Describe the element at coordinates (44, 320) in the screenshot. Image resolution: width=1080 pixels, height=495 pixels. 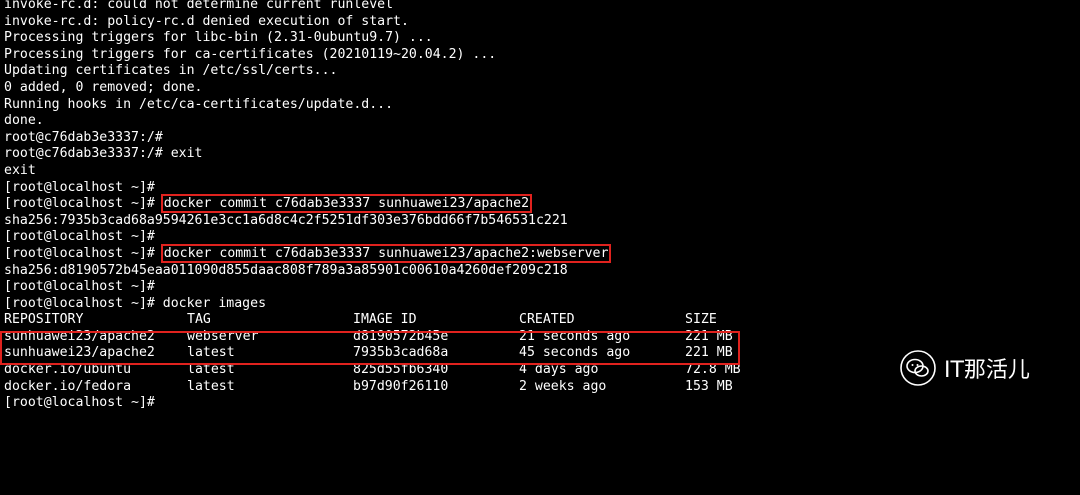
I see `col-header-repository: REPOSITORY` at that location.